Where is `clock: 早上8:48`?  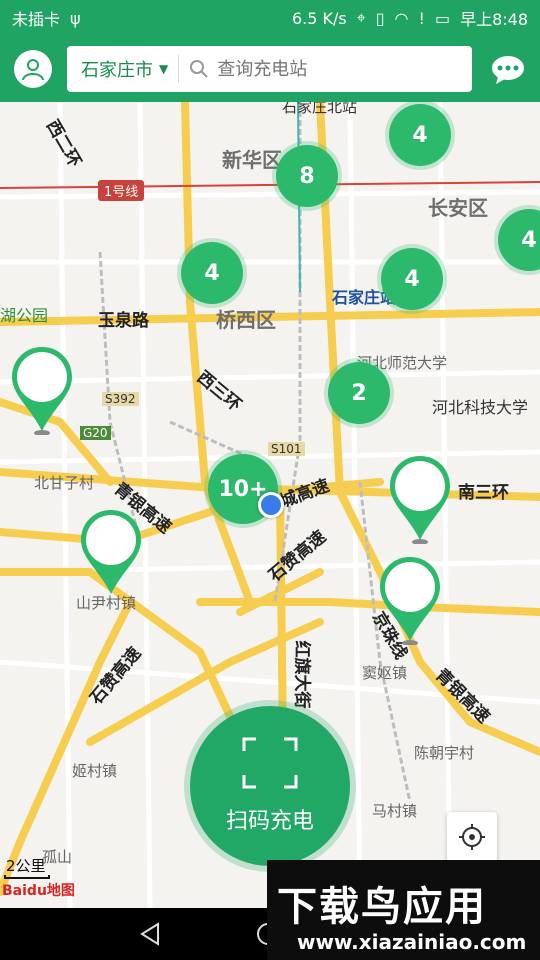 clock: 早上8:48 is located at coordinates (494, 19).